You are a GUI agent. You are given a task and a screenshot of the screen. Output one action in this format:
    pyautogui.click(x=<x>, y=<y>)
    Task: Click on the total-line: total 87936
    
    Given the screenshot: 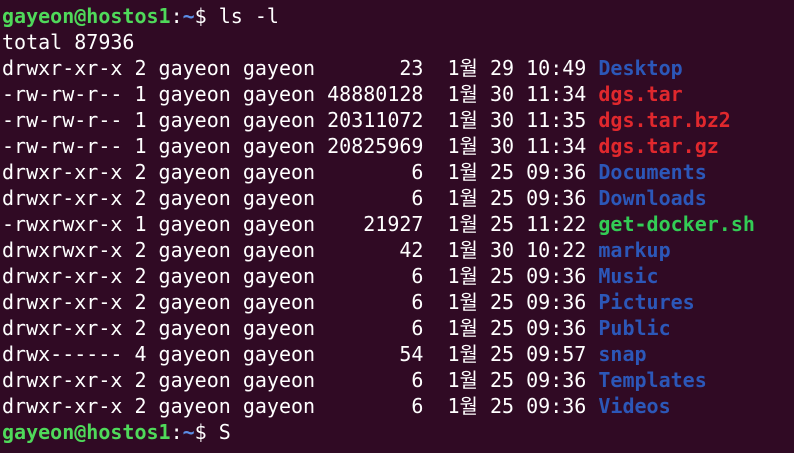 What is the action you would take?
    pyautogui.click(x=68, y=42)
    